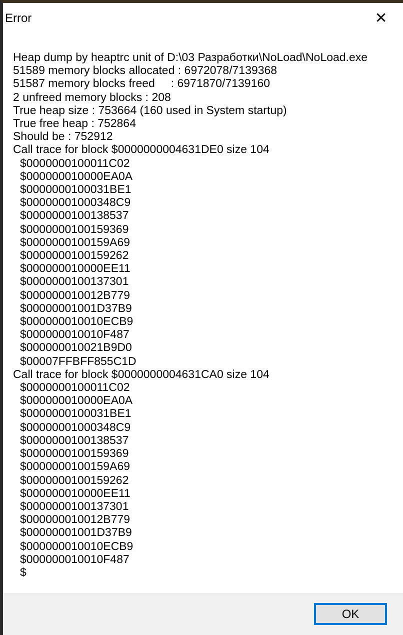  What do you see at coordinates (141, 151) in the screenshot?
I see `message-line: Call trace for block $0000000004631DE0 size 104` at bounding box center [141, 151].